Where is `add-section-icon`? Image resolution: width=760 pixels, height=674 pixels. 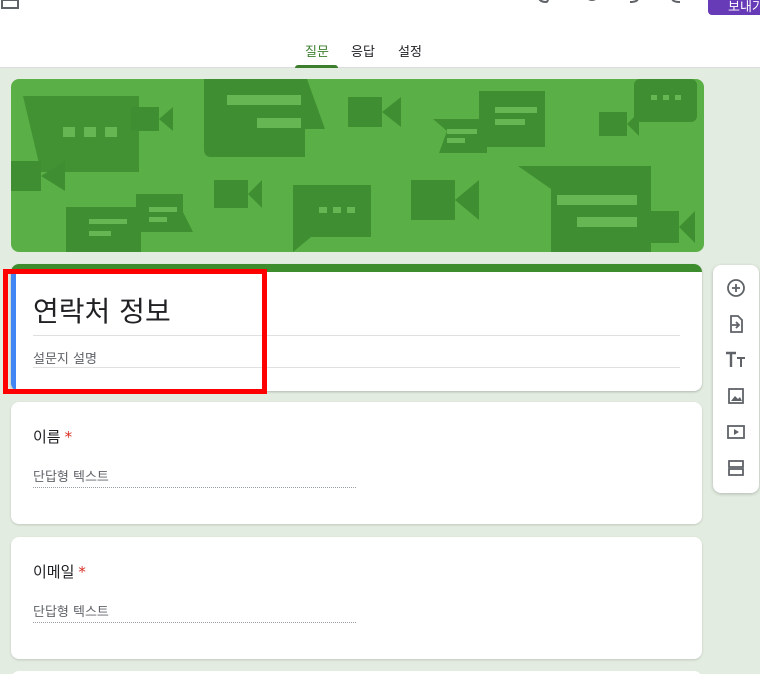
add-section-icon is located at coordinates (736, 468).